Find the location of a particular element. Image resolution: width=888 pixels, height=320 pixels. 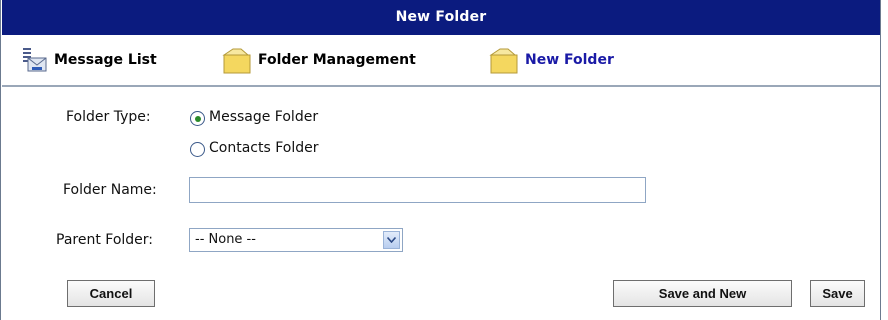

parent-folder-selected-value: -- None -- is located at coordinates (225, 239).